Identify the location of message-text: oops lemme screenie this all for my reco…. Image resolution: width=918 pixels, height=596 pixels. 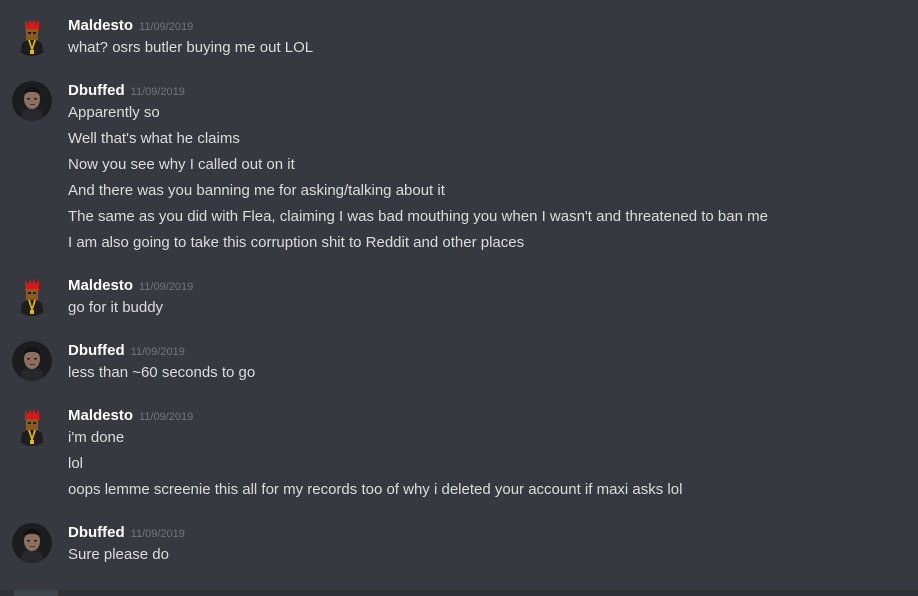
(375, 489).